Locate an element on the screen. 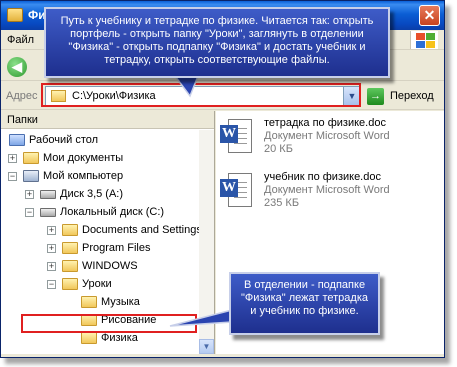  menu-item-file: Файл is located at coordinates (20, 40).